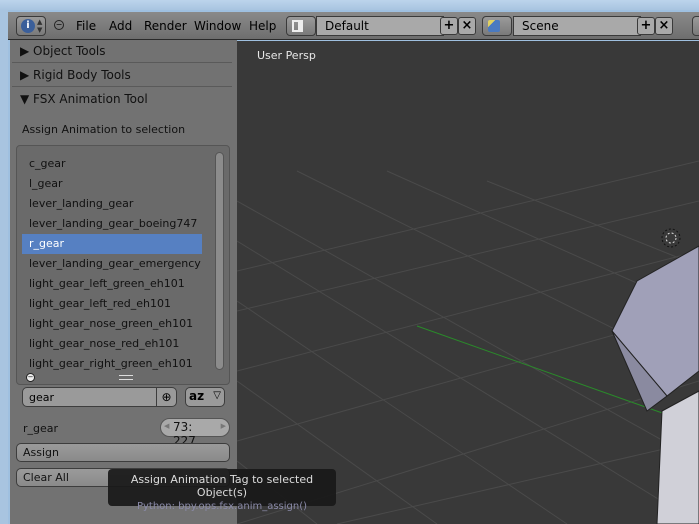  What do you see at coordinates (449, 26) in the screenshot?
I see `add-screen-button: +` at bounding box center [449, 26].